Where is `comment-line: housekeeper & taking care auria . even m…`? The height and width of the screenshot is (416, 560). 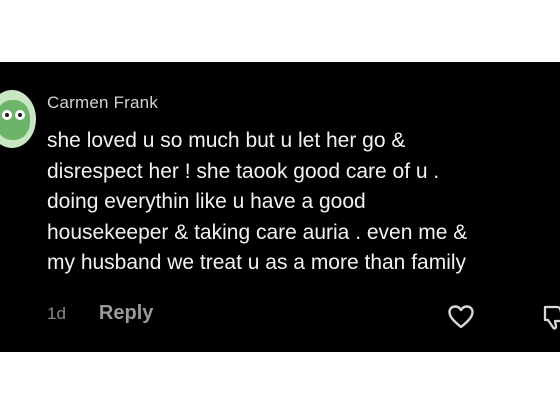 comment-line: housekeeper & taking care auria . even m… is located at coordinates (257, 232).